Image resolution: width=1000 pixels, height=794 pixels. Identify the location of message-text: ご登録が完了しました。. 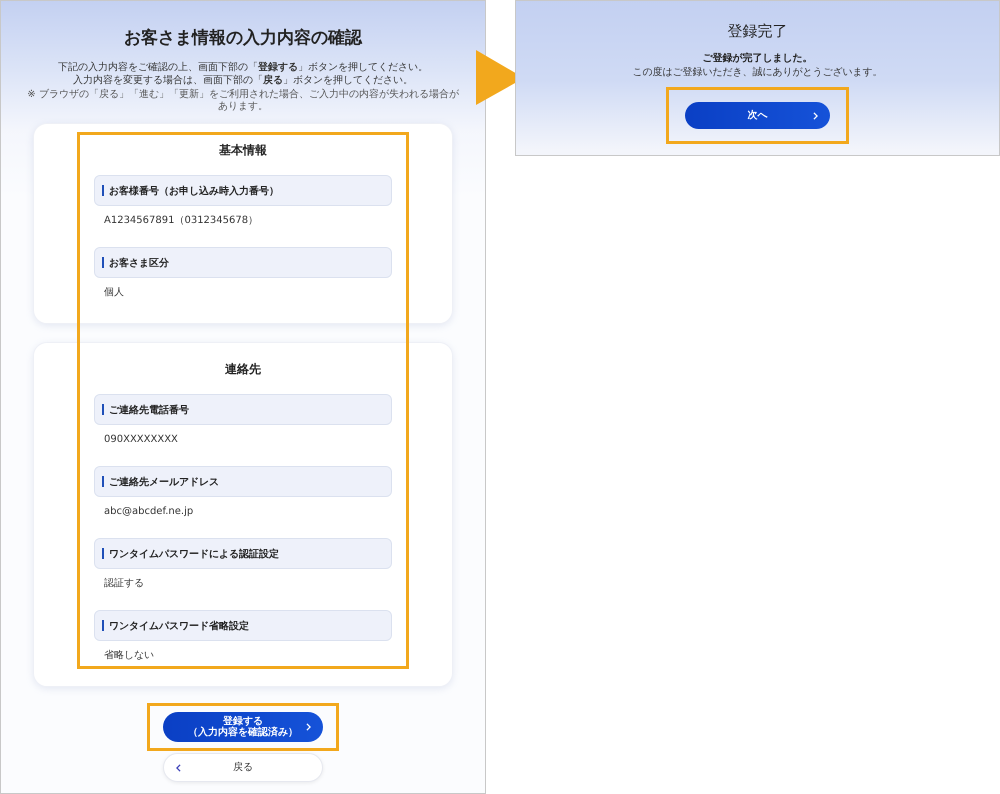
(757, 59).